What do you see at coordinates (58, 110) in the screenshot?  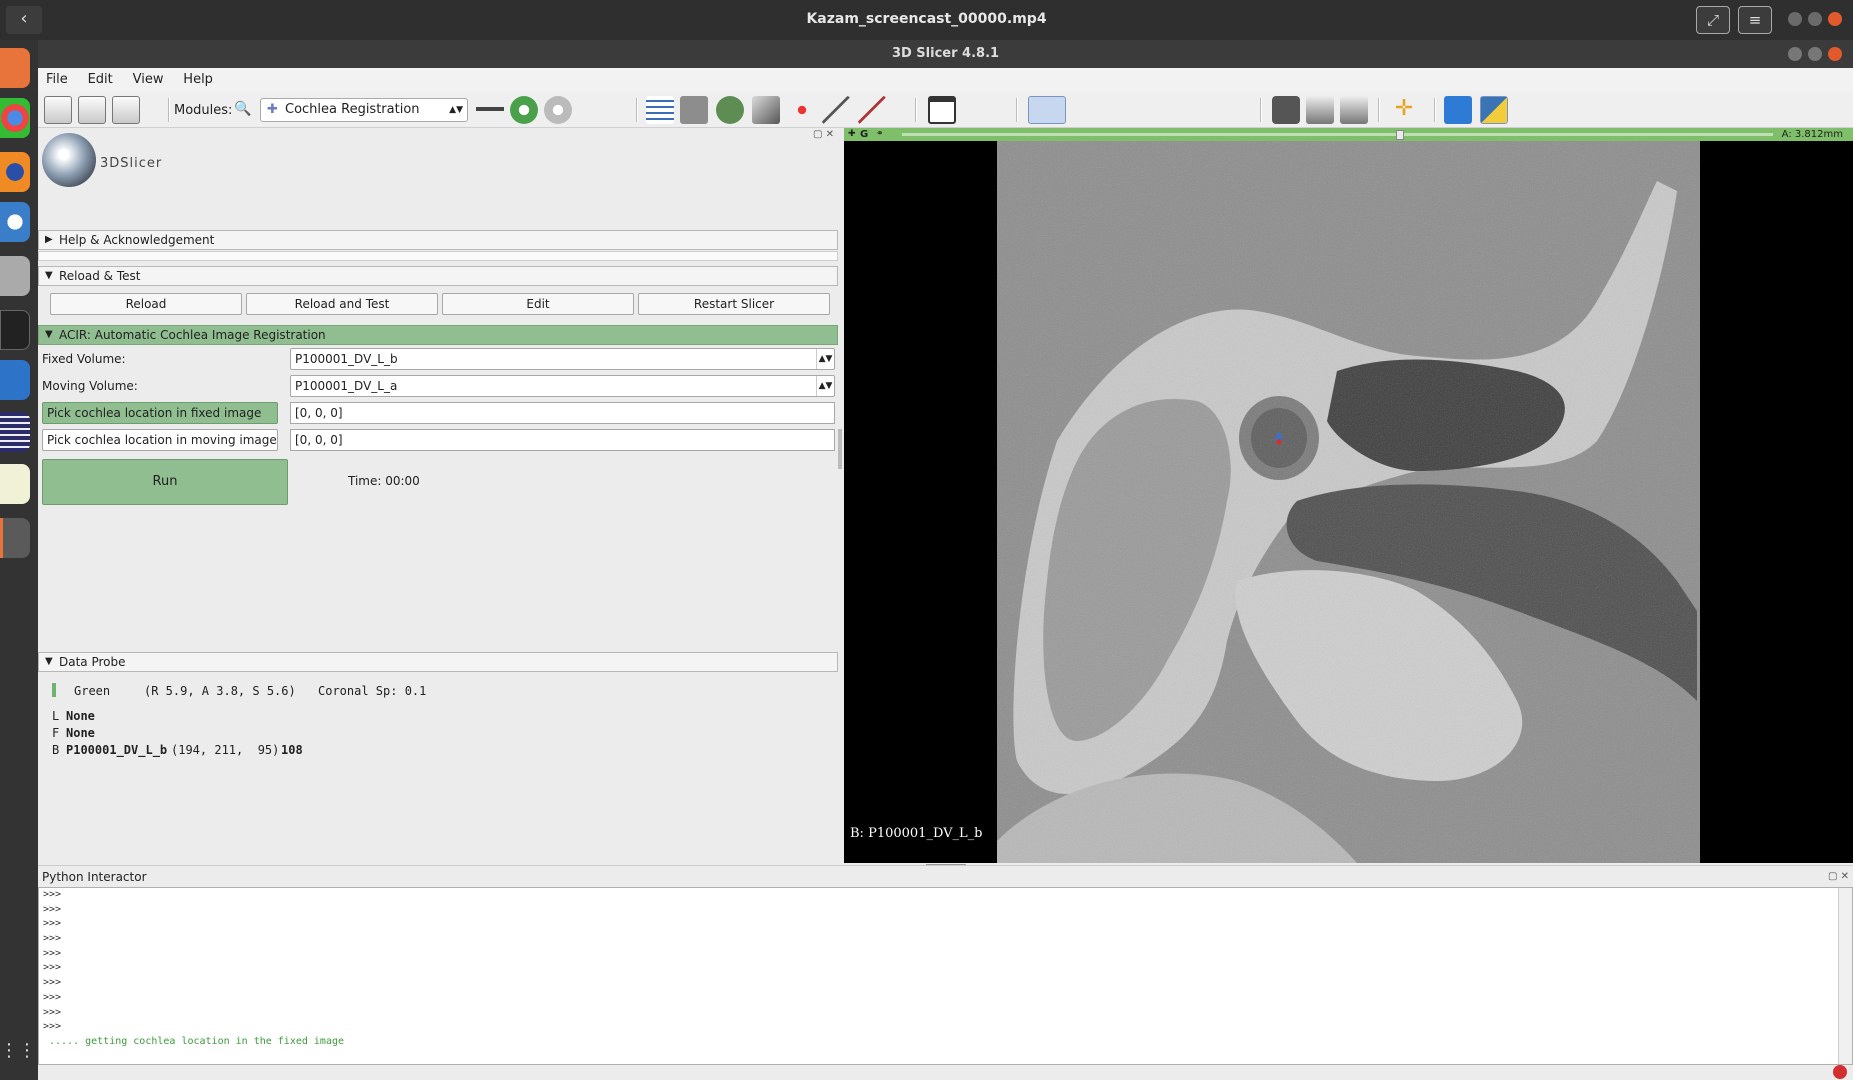 I see `data-load-icon` at bounding box center [58, 110].